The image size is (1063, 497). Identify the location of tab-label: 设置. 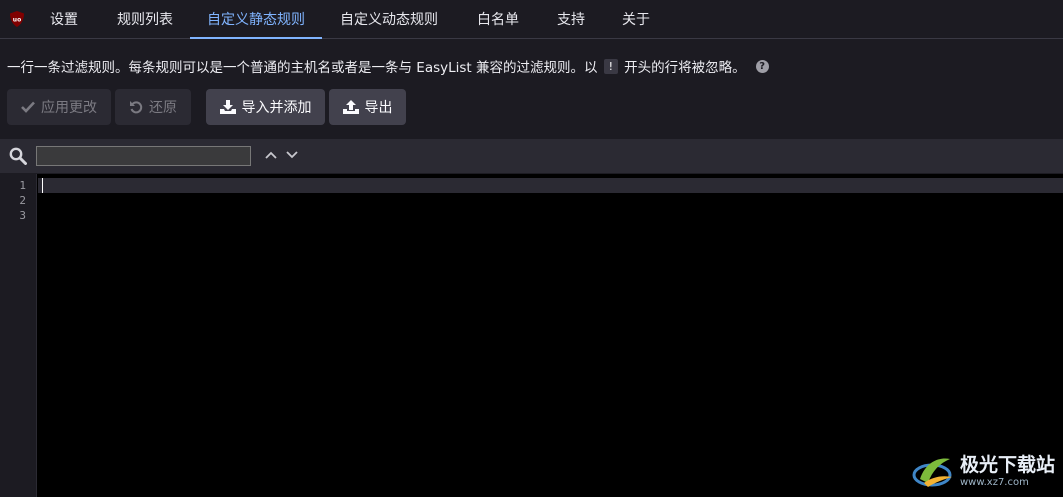
(64, 20).